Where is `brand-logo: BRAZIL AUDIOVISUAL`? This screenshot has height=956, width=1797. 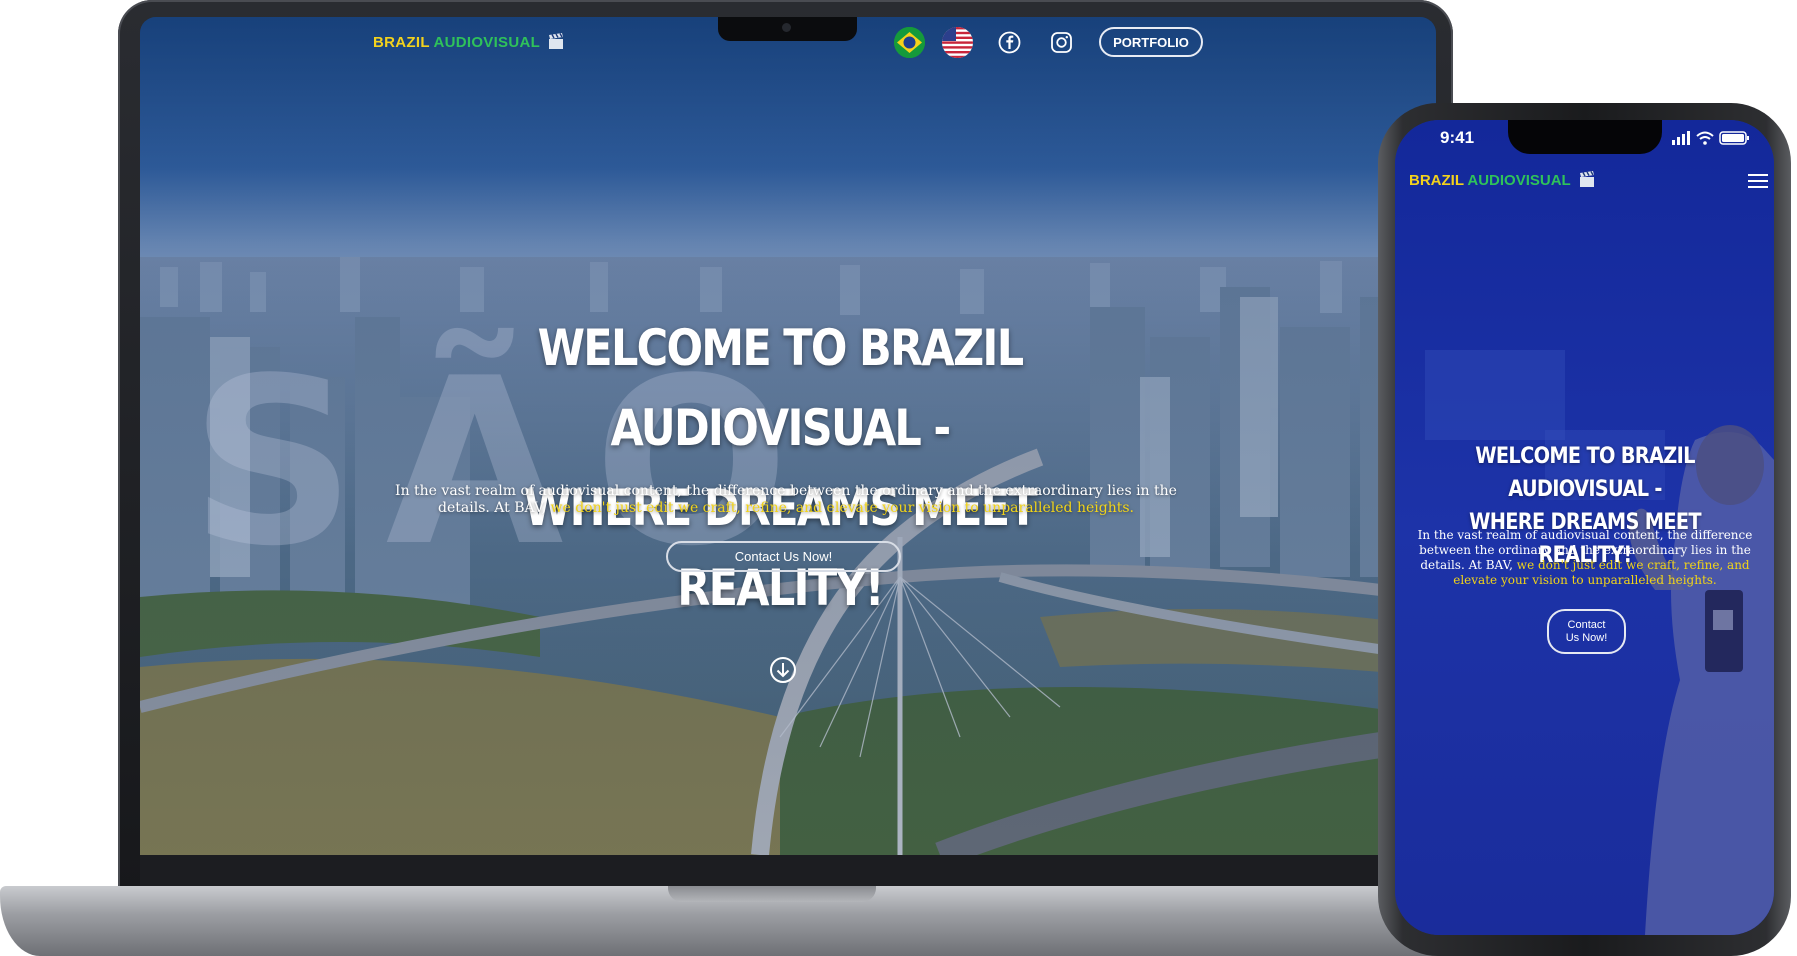 brand-logo: BRAZIL AUDIOVISUAL is located at coordinates (468, 42).